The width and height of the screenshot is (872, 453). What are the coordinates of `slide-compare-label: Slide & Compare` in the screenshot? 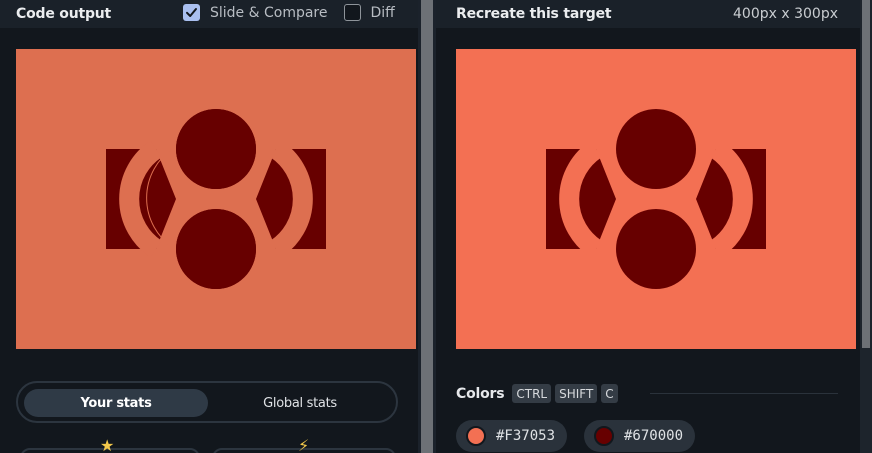 It's located at (269, 13).